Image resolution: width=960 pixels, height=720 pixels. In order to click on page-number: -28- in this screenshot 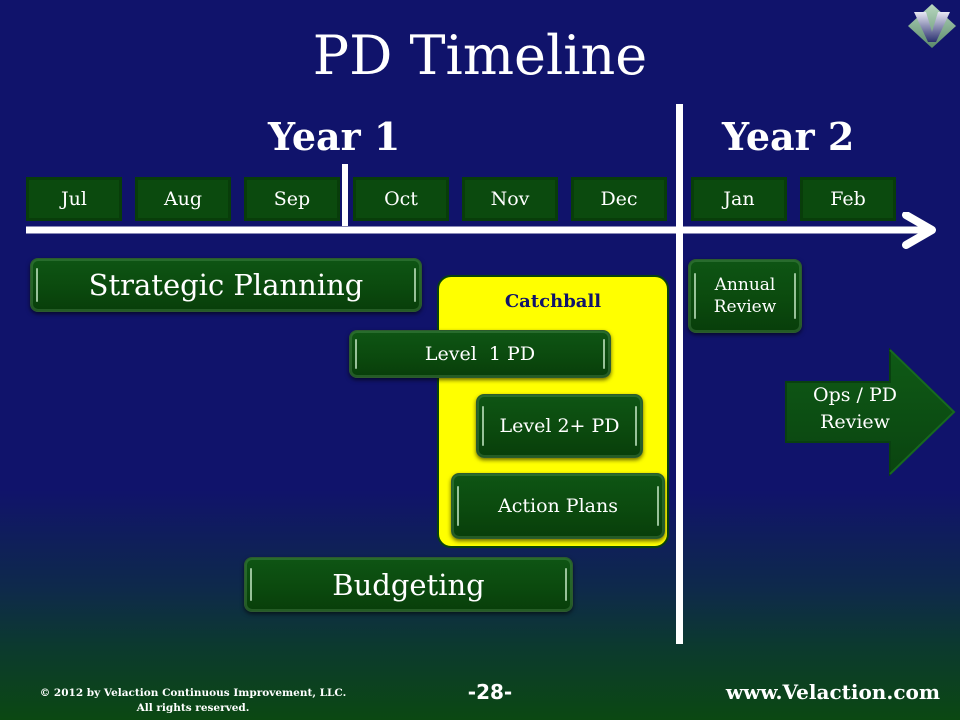, I will do `click(490, 692)`.